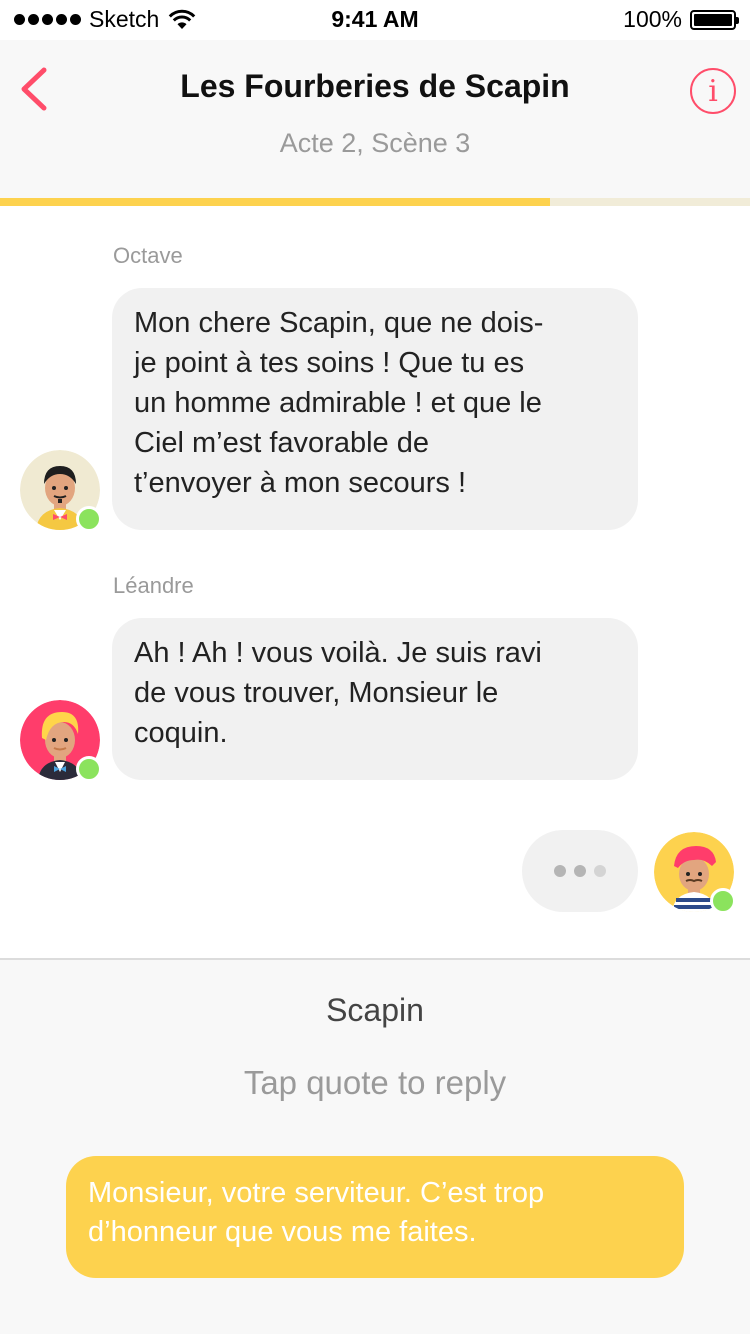 This screenshot has width=750, height=1334. What do you see at coordinates (300, 483) in the screenshot?
I see `message-line: t’envoyer à mon secours !` at bounding box center [300, 483].